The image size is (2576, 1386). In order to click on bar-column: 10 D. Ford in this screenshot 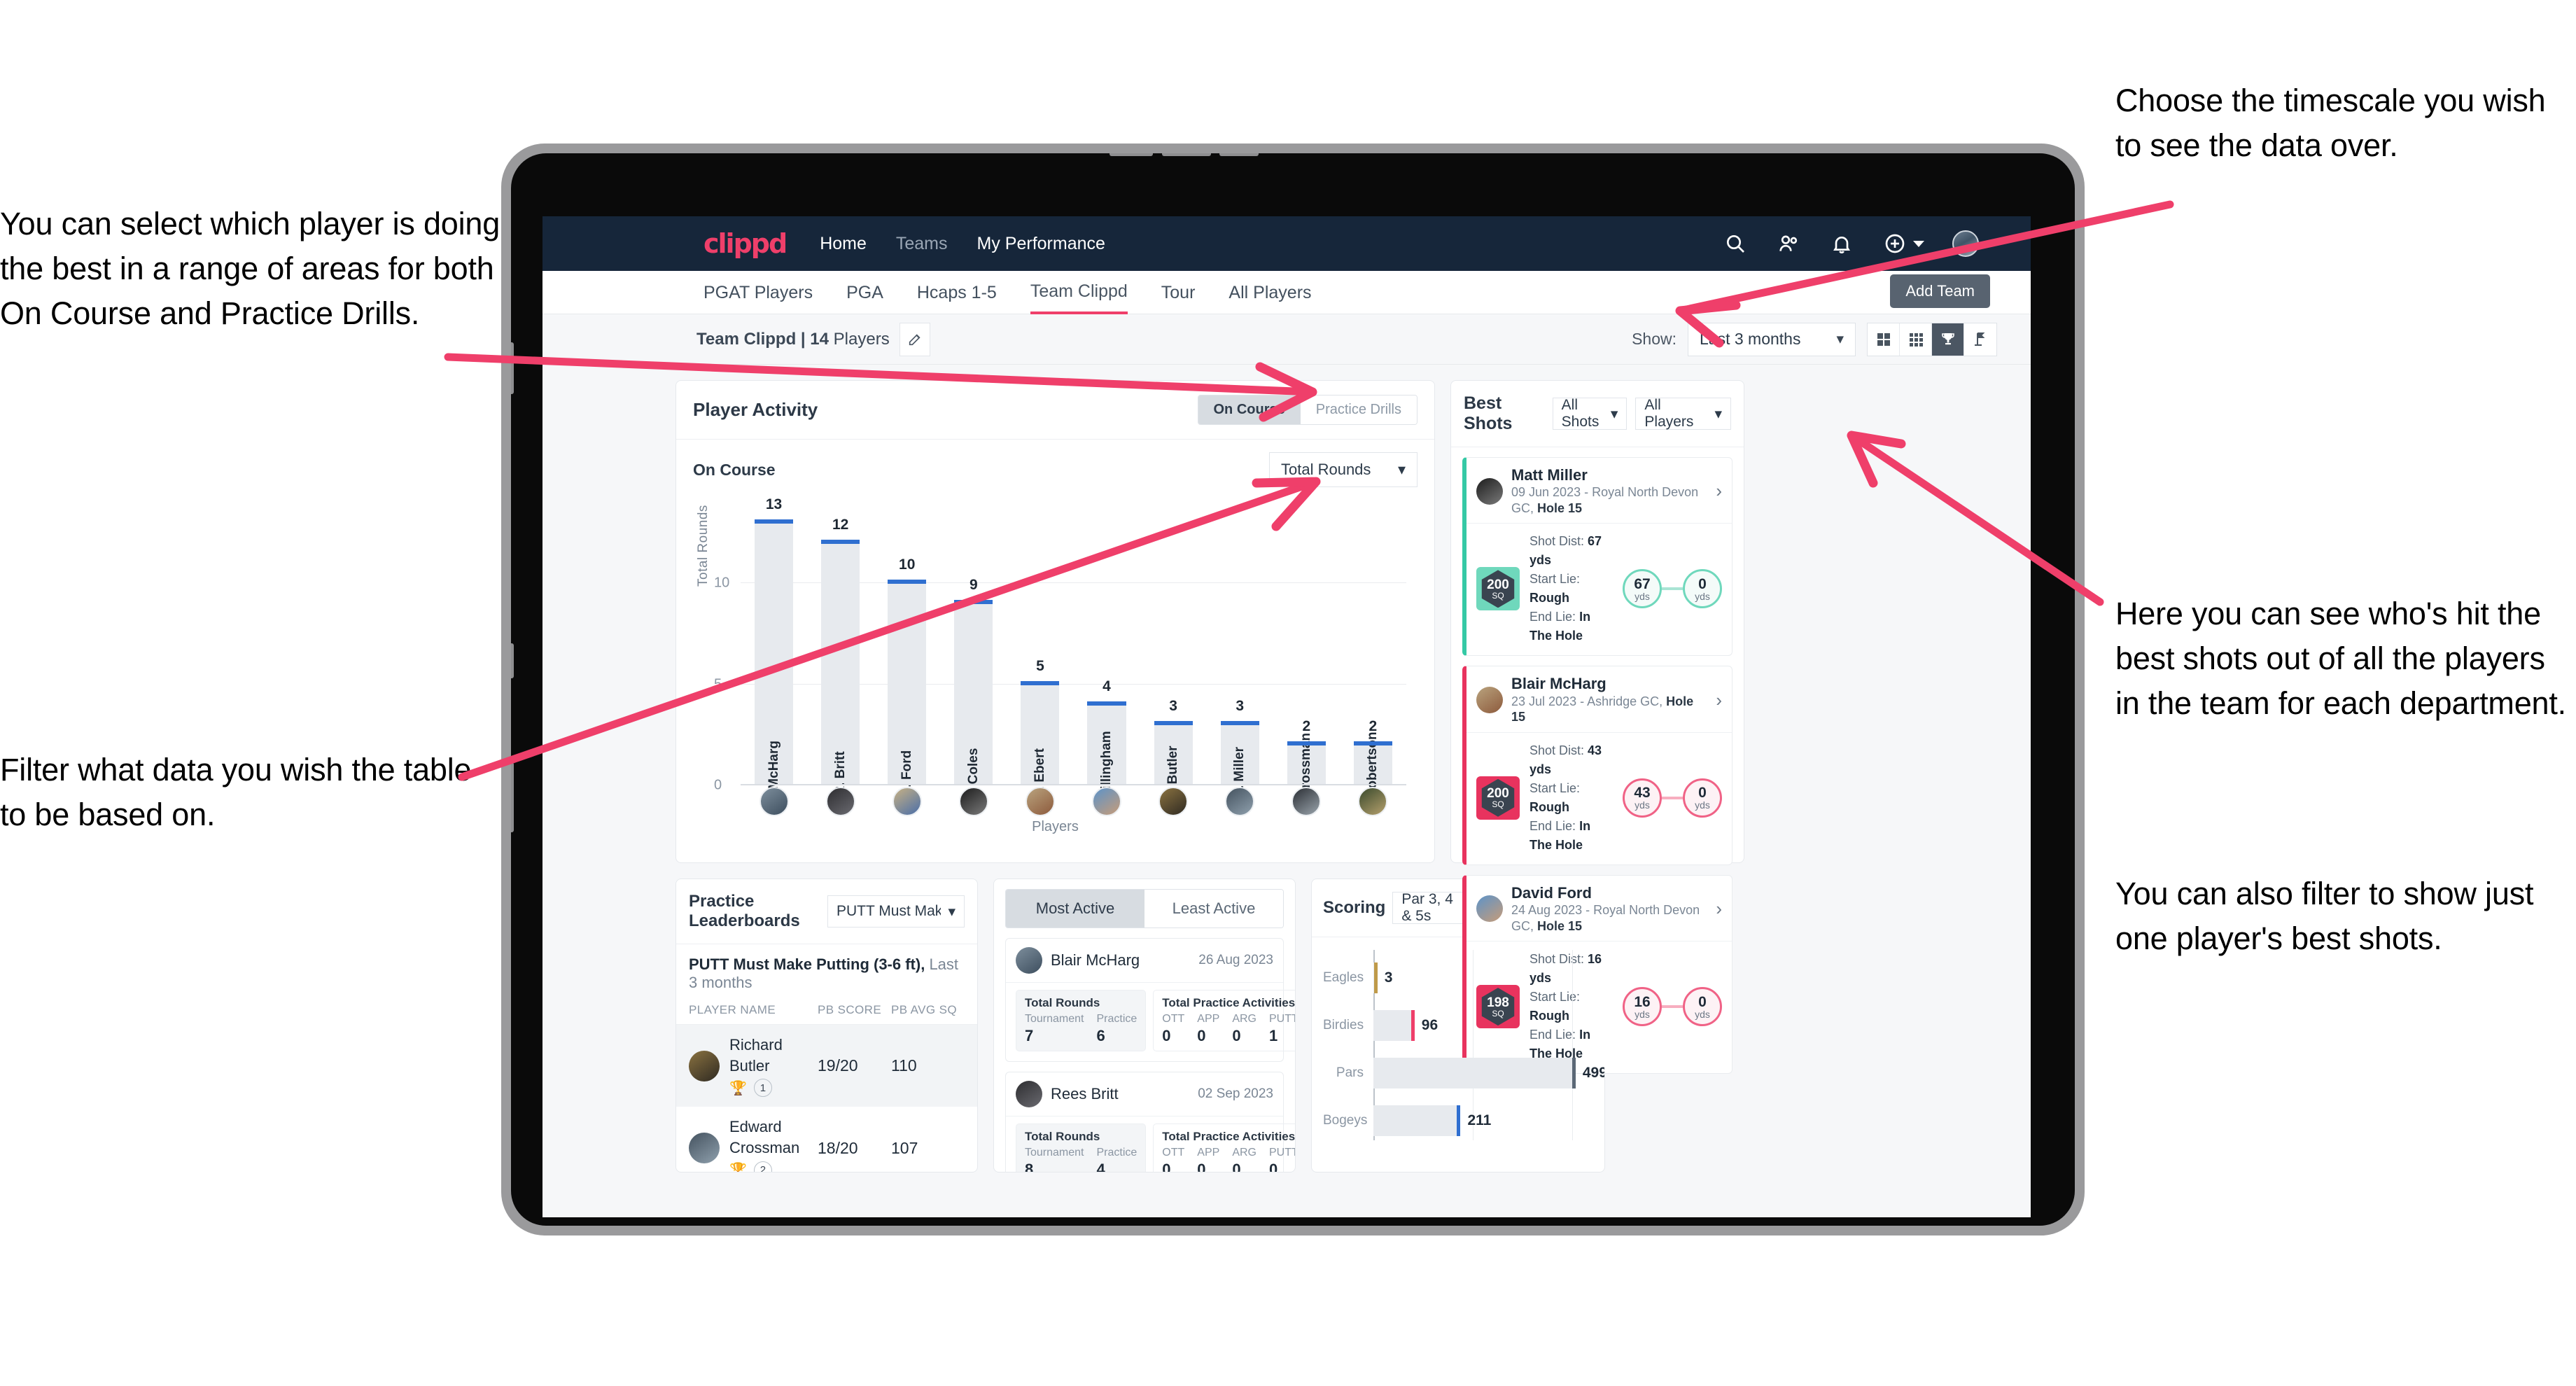, I will do `click(907, 650)`.